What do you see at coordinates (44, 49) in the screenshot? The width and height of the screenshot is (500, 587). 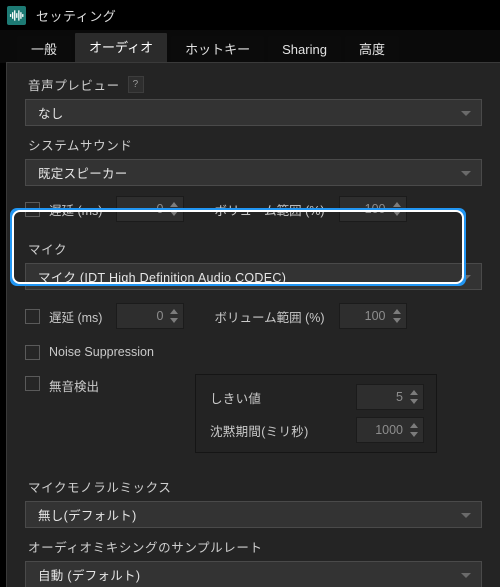 I see `tab-general: 一般` at bounding box center [44, 49].